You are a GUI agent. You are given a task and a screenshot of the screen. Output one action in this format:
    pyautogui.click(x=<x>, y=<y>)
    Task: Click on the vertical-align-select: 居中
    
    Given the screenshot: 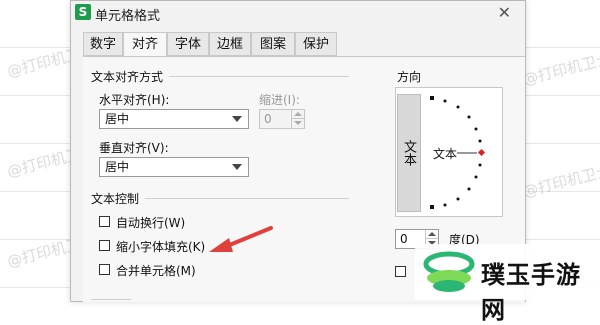 What is the action you would take?
    pyautogui.click(x=174, y=167)
    